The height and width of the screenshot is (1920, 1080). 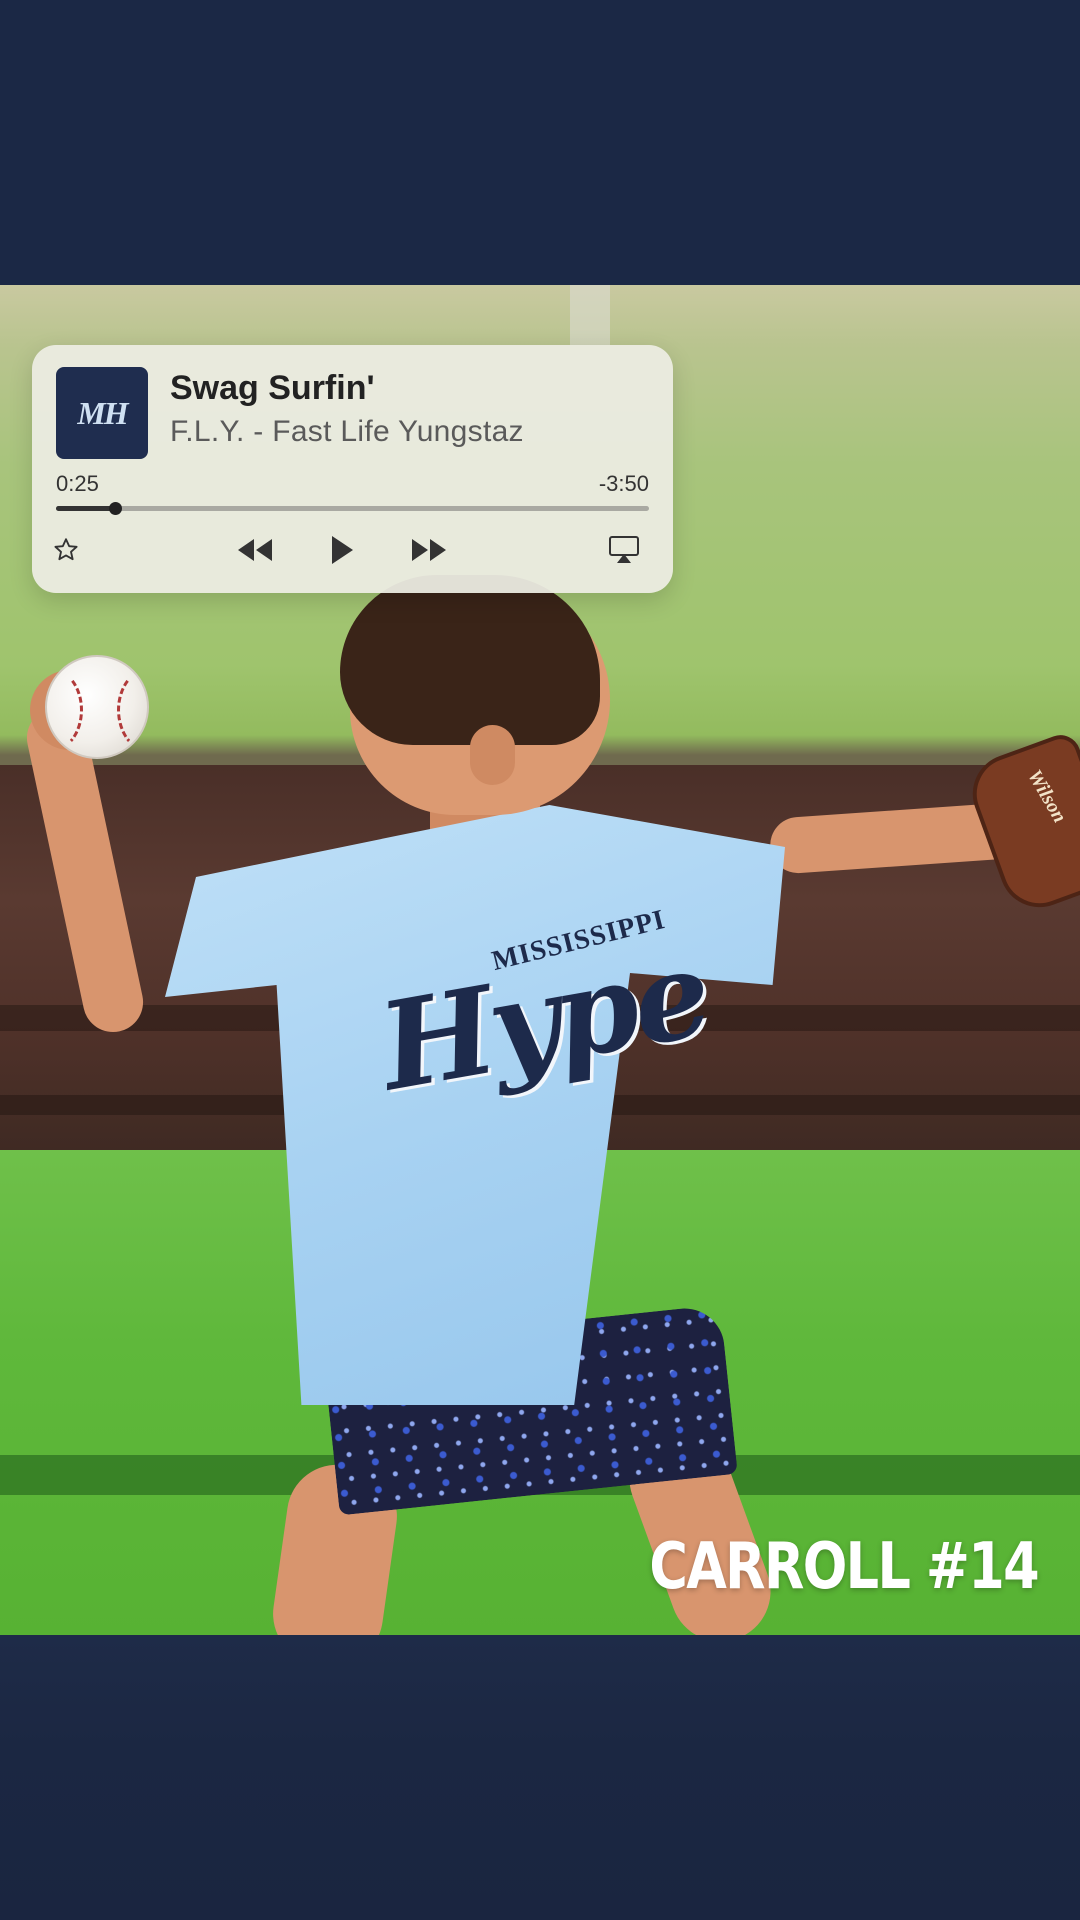 I want to click on album-art: MH, so click(x=102, y=413).